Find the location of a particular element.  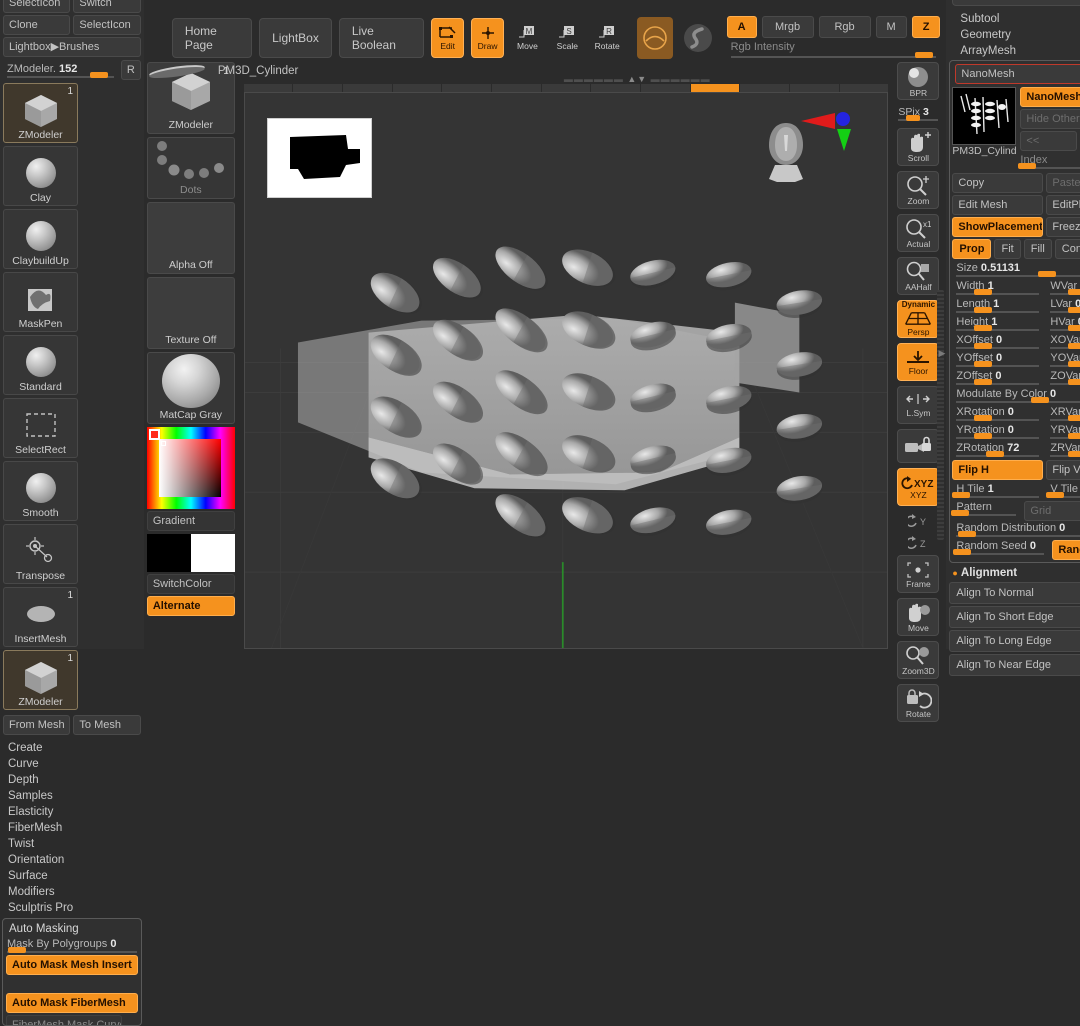

color-sv-cursor is located at coordinates (163, 443).